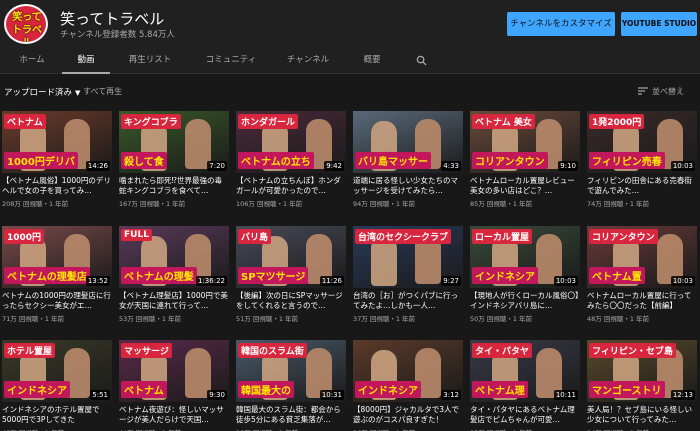 This screenshot has width=700, height=431. I want to click on video-metadata: 48万 回視聴・1 年前, so click(618, 319).